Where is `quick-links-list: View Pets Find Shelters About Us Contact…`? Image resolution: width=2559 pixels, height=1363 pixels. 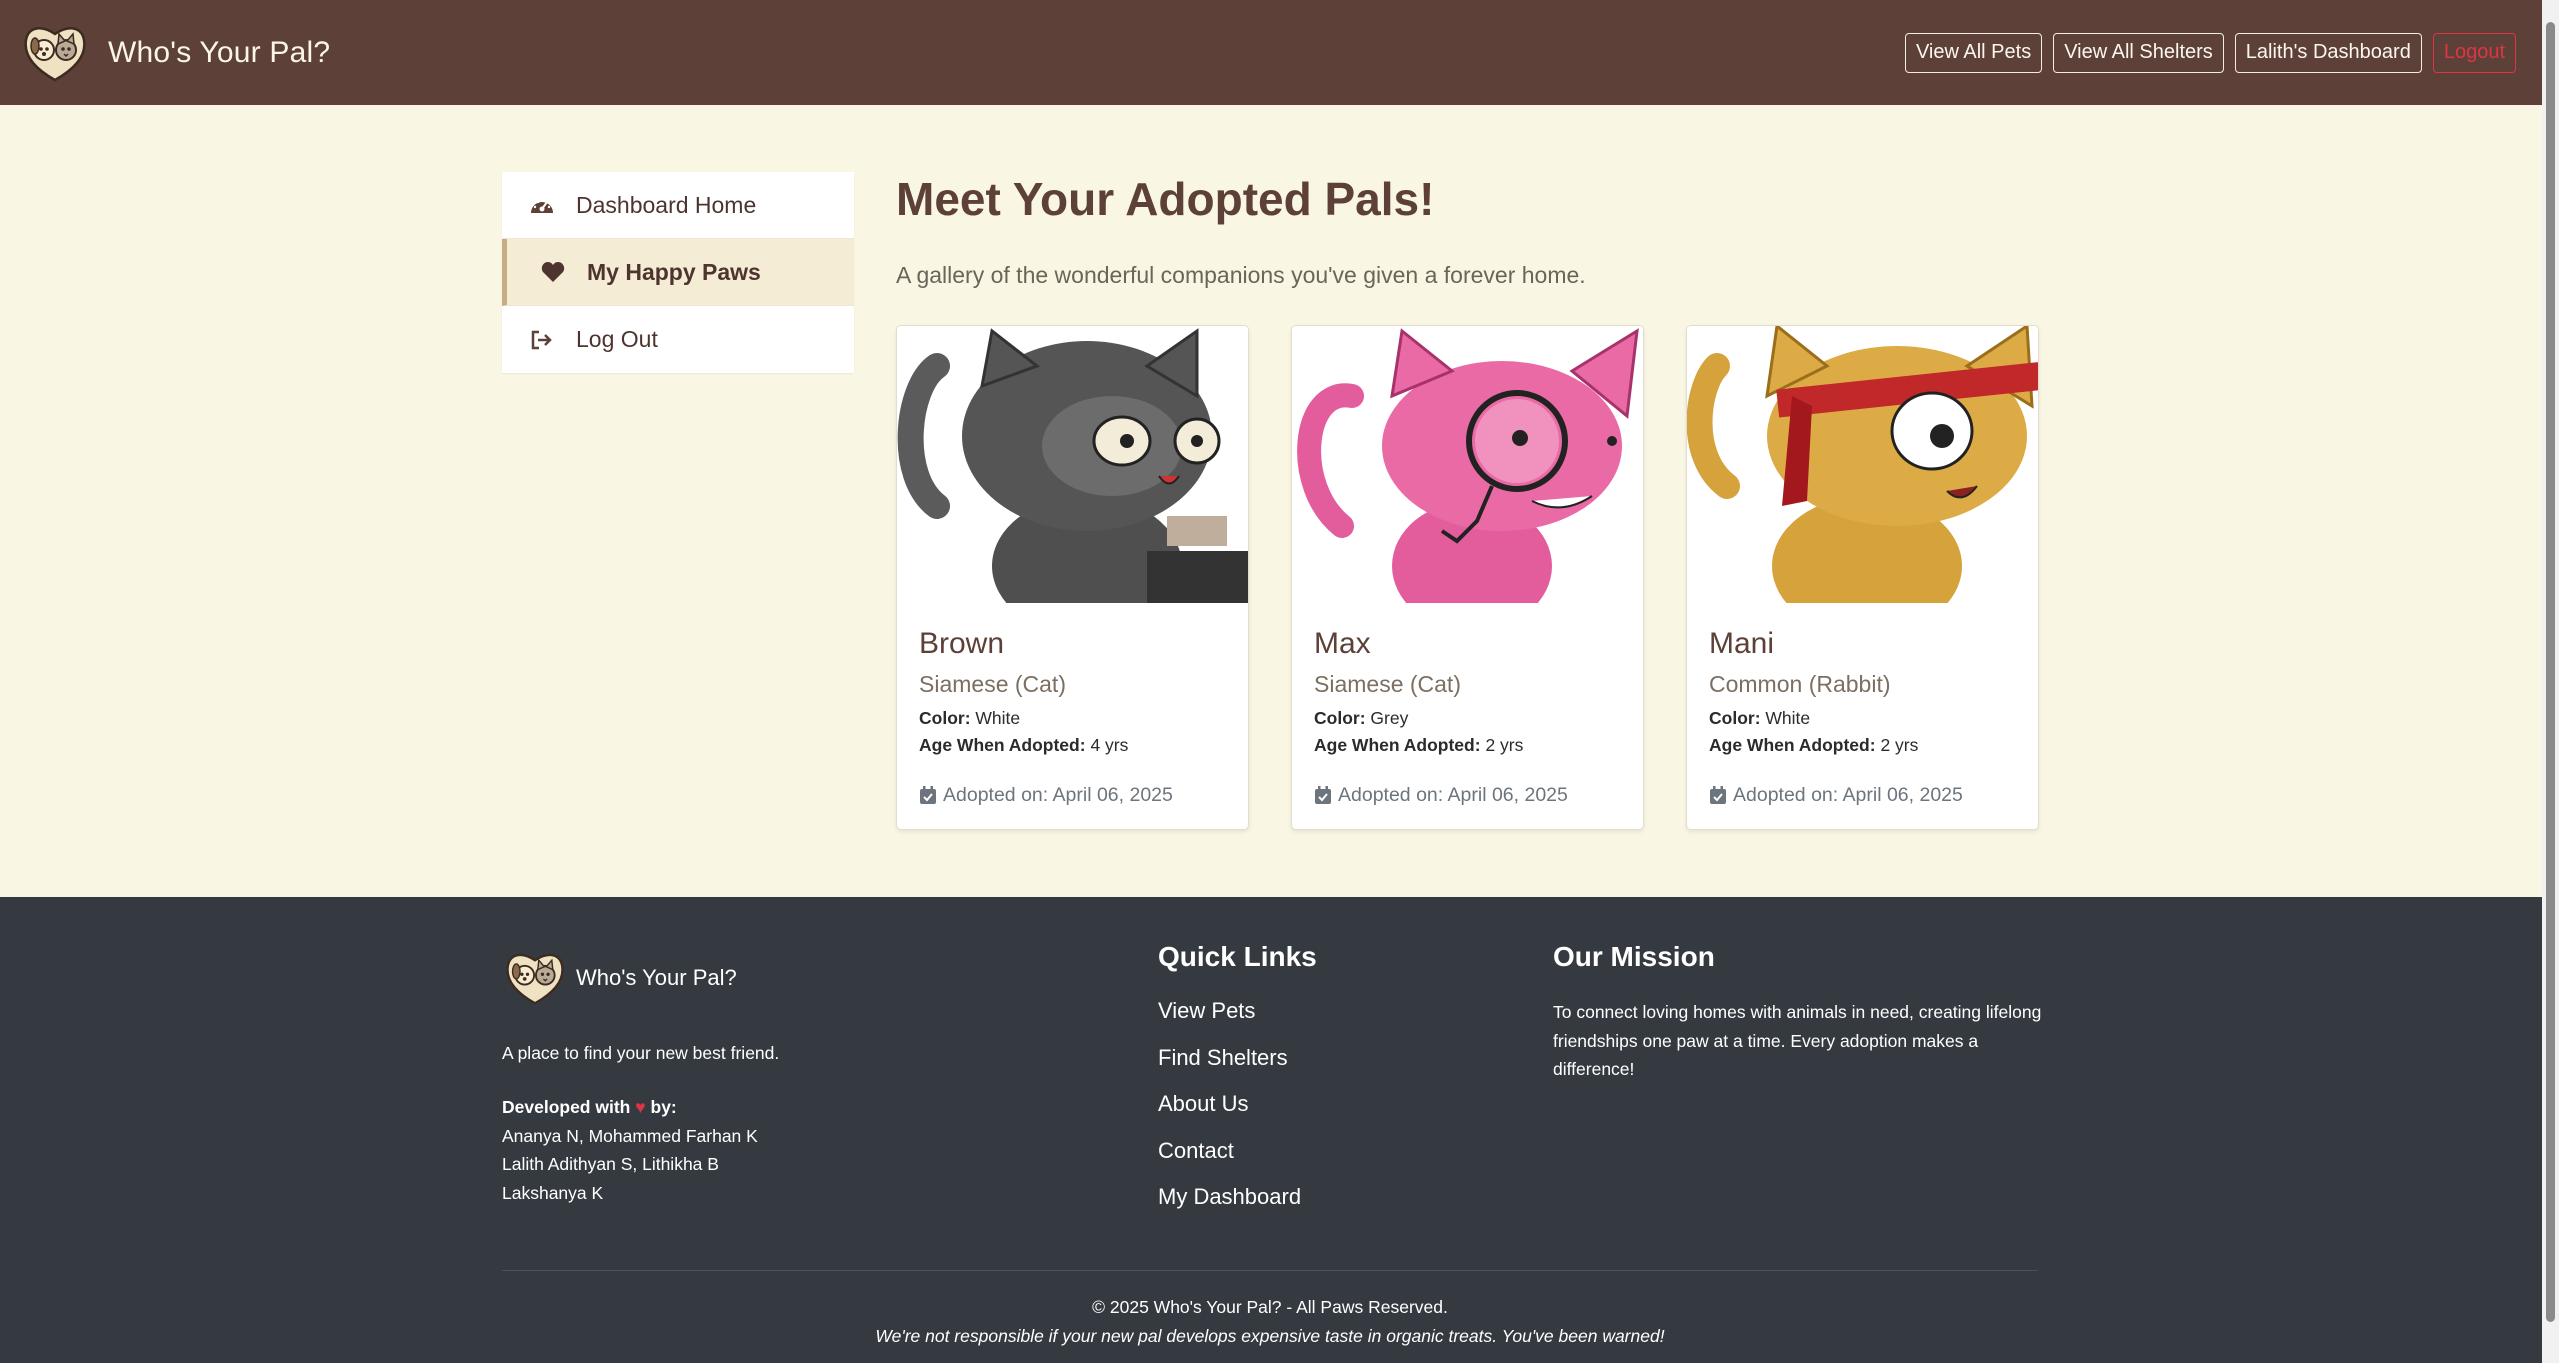
quick-links-list: View Pets Find Shelters About Us Contact… is located at coordinates (1229, 1114).